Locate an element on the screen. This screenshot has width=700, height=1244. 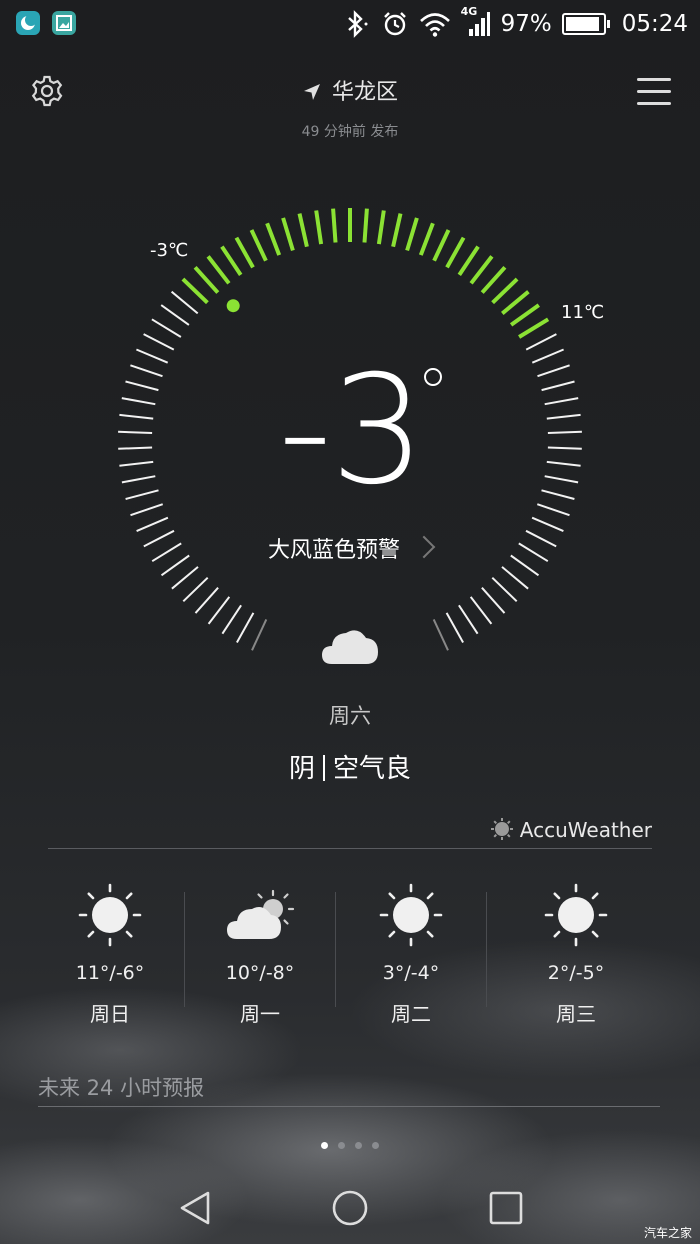
navigation-bar is located at coordinates (350, 1207).